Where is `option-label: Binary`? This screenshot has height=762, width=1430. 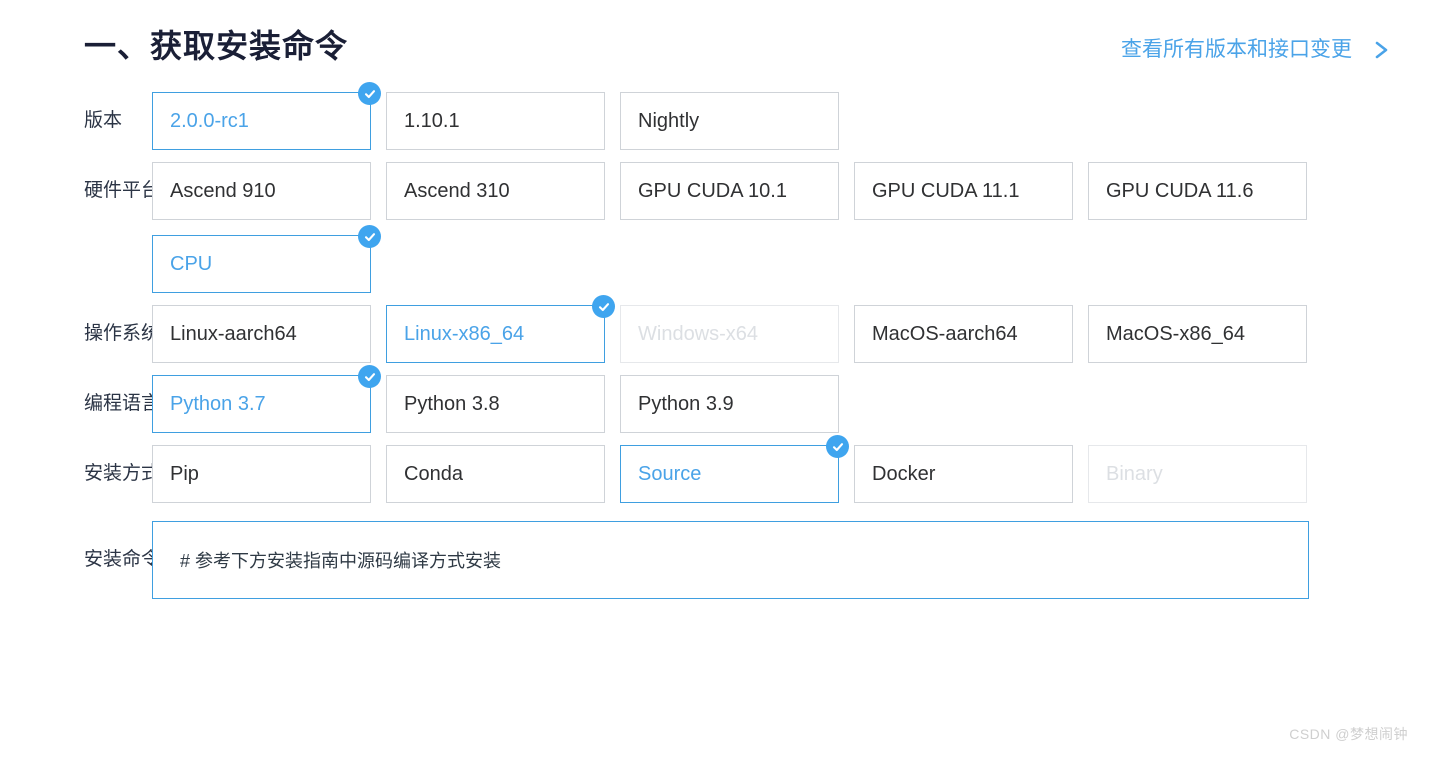
option-label: Binary is located at coordinates (1134, 473).